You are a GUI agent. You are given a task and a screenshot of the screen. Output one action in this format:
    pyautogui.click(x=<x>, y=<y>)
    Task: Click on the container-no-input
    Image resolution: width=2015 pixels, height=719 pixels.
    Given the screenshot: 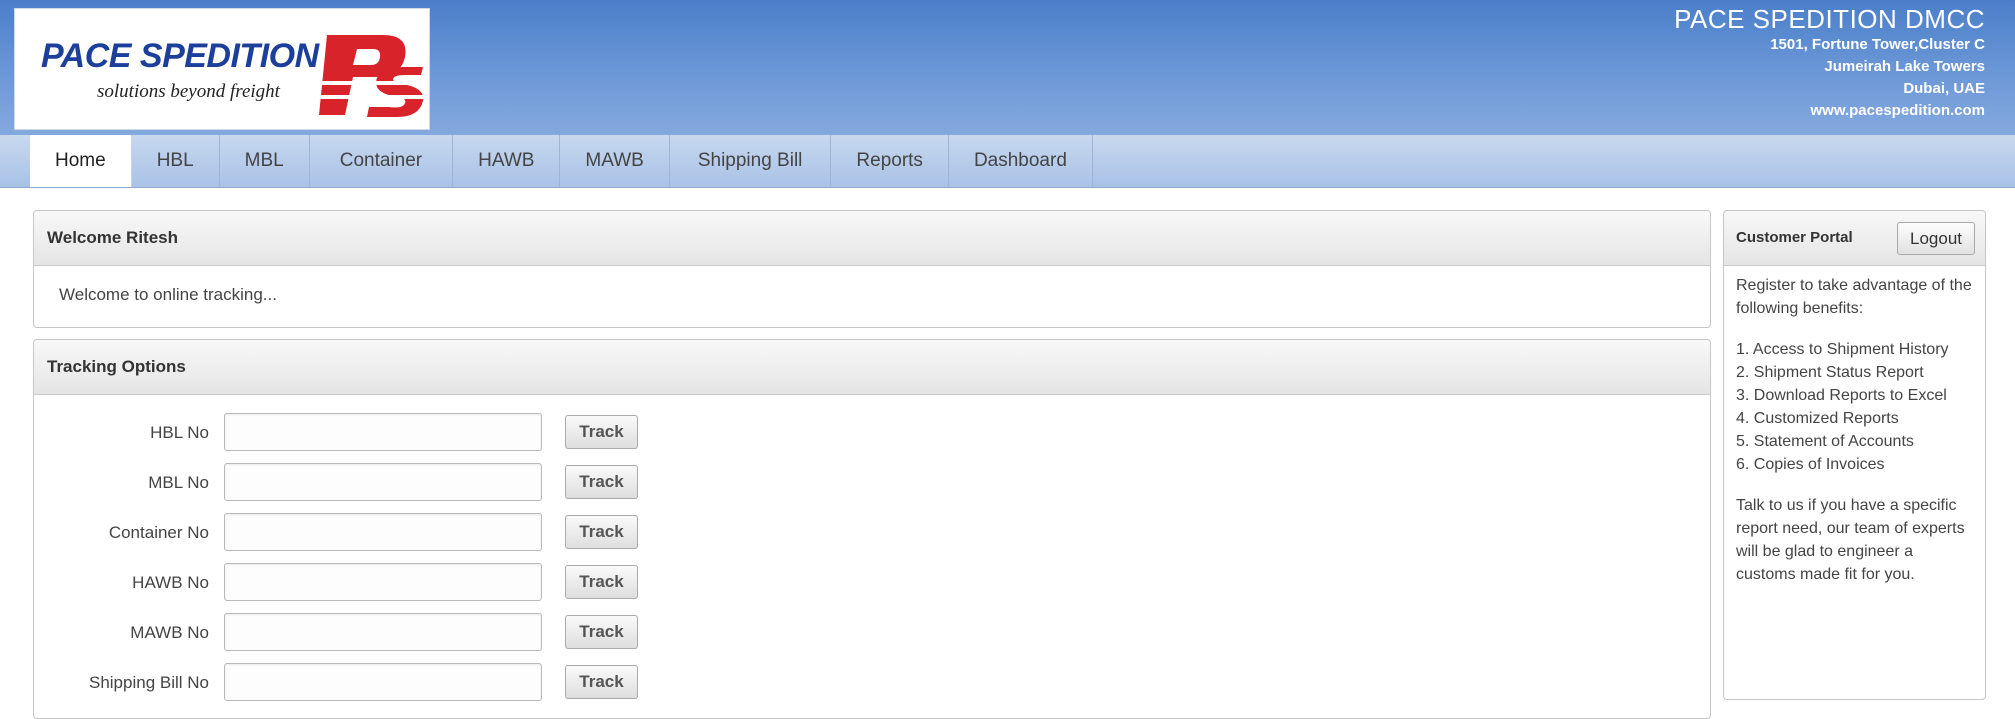 What is the action you would take?
    pyautogui.click(x=383, y=532)
    